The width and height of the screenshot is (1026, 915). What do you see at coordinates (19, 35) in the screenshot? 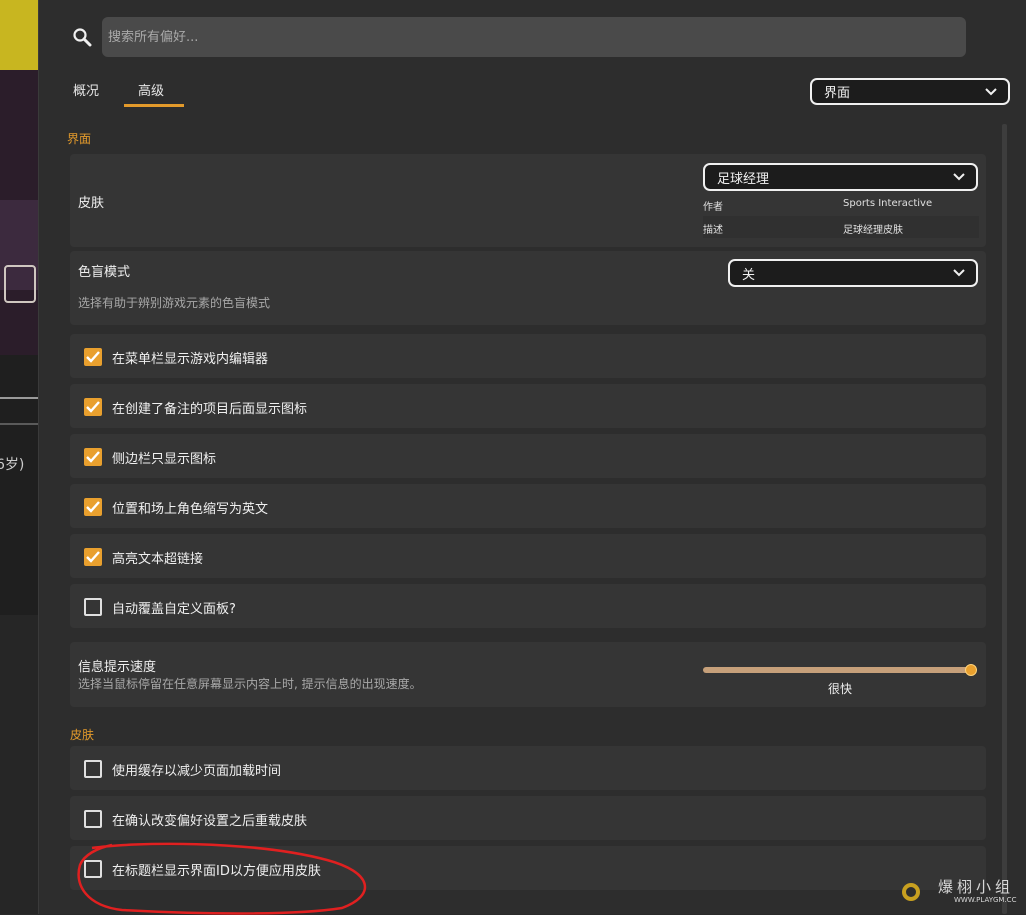
I see `background-banner` at bounding box center [19, 35].